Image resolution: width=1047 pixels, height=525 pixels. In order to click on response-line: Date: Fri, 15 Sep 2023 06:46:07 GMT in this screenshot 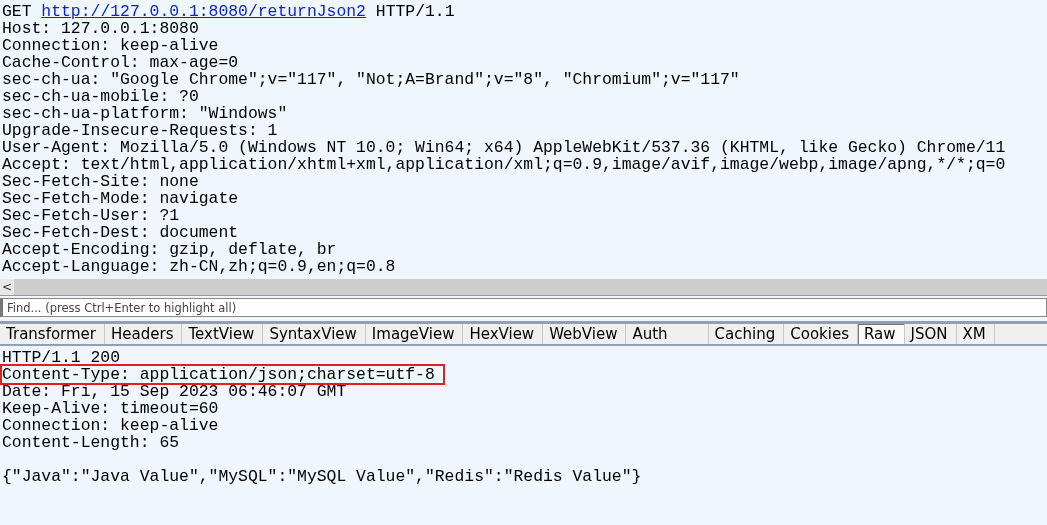, I will do `click(174, 391)`.